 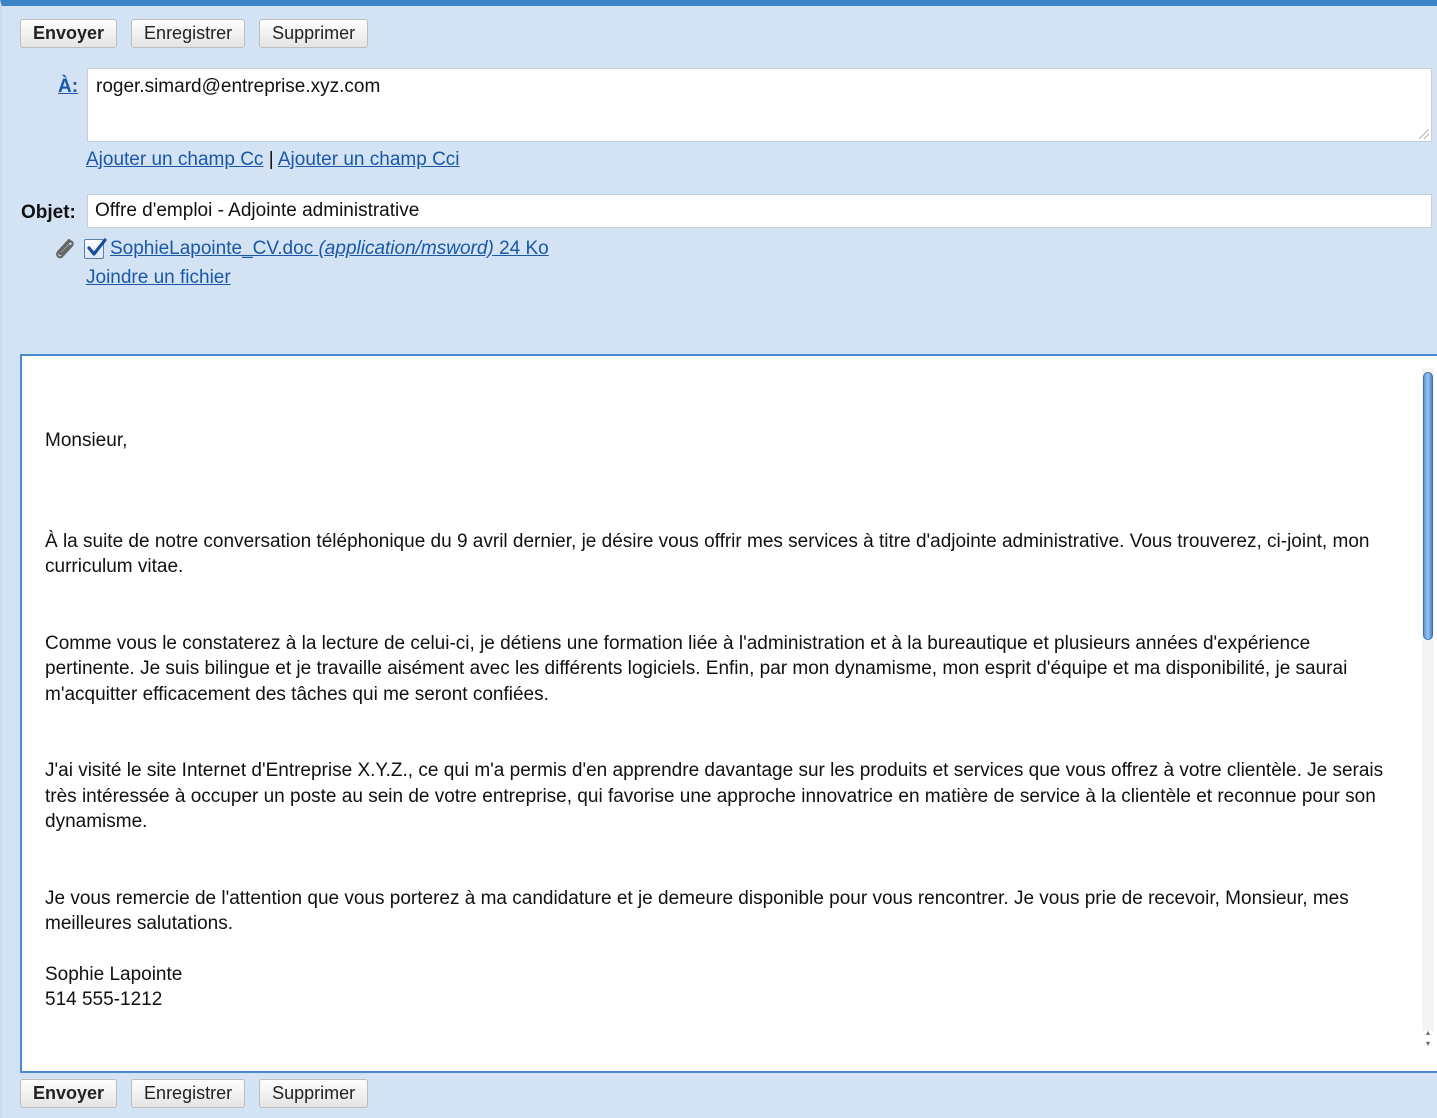 I want to click on bottom-toolbar: Envoyer Enregistrer Supprimer, so click(x=194, y=1093).